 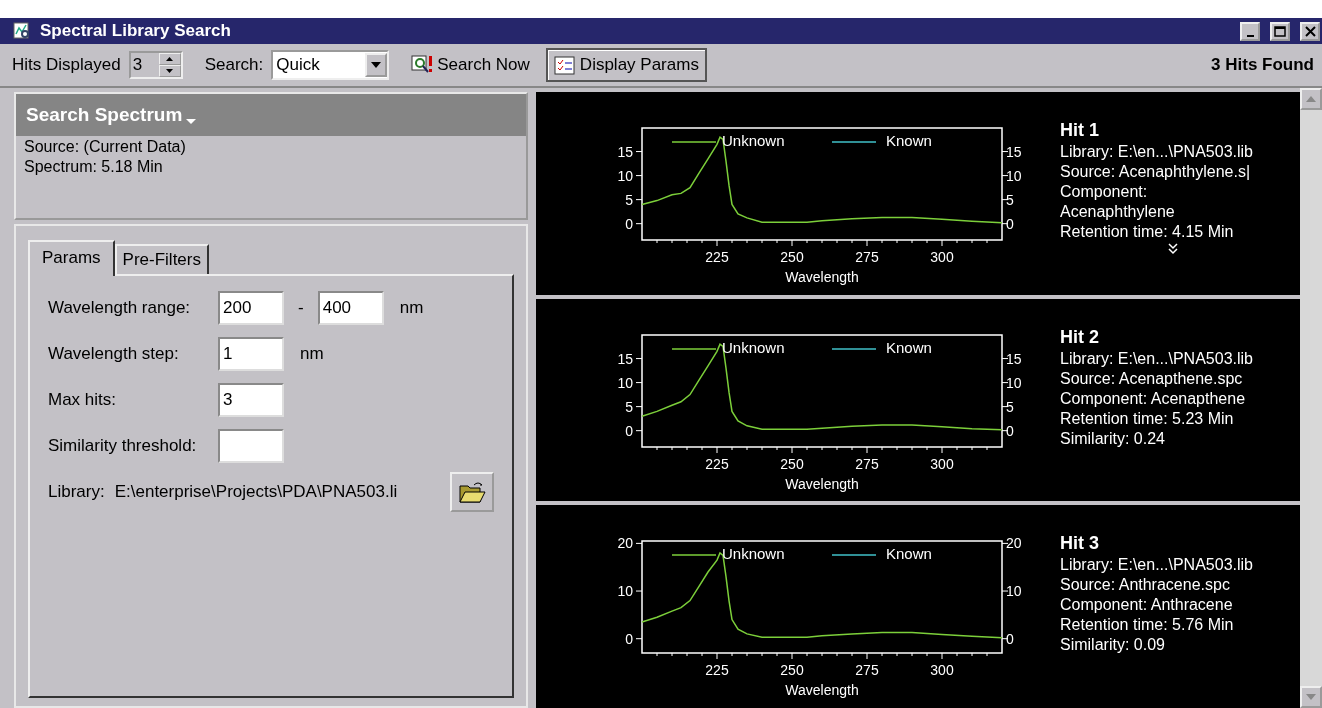 I want to click on maximize-button, so click(x=1280, y=31).